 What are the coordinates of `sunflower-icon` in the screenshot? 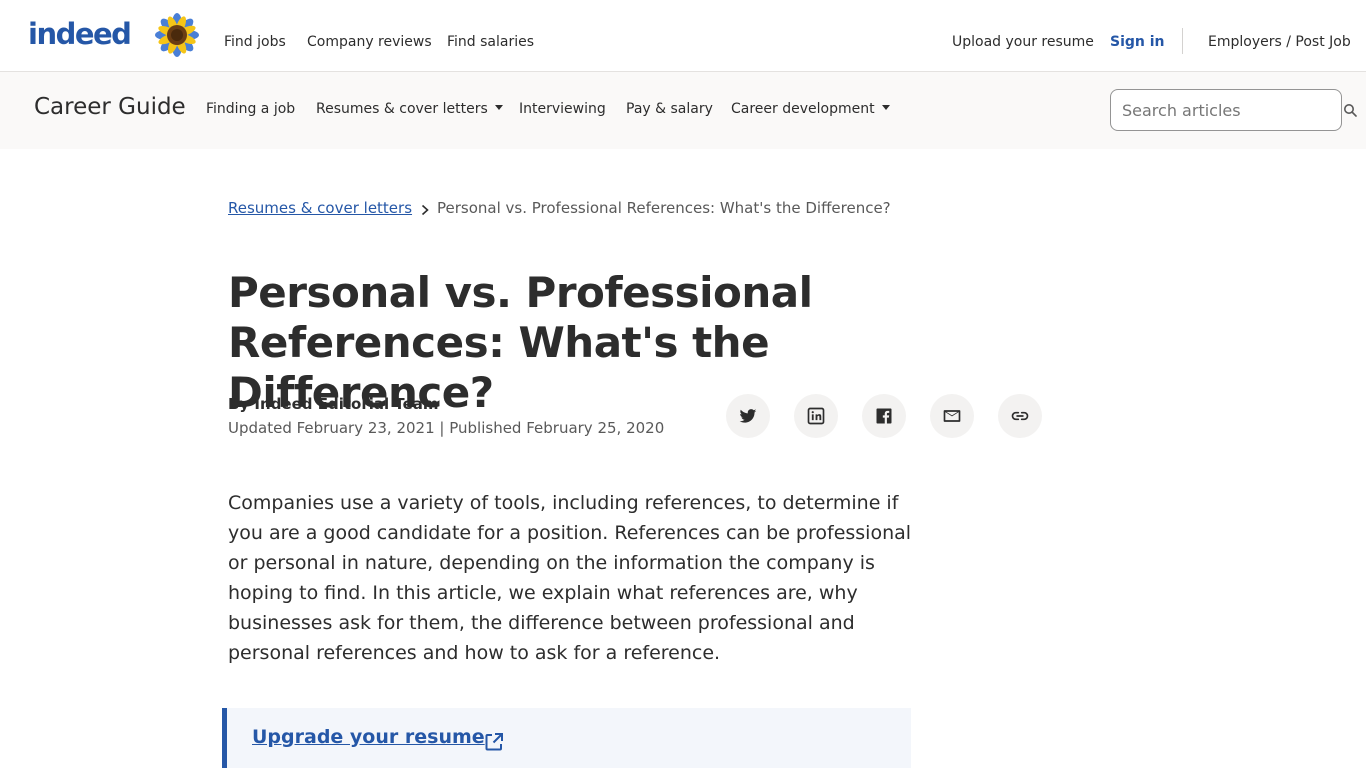 It's located at (177, 35).